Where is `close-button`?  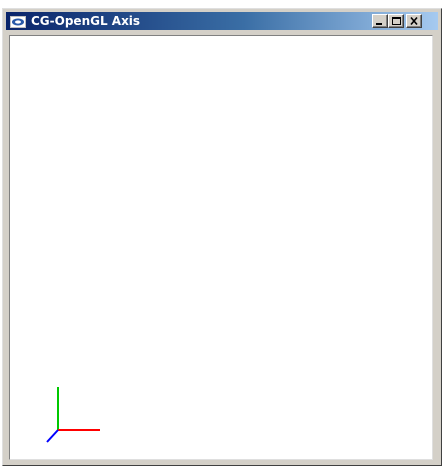
close-button is located at coordinates (414, 21).